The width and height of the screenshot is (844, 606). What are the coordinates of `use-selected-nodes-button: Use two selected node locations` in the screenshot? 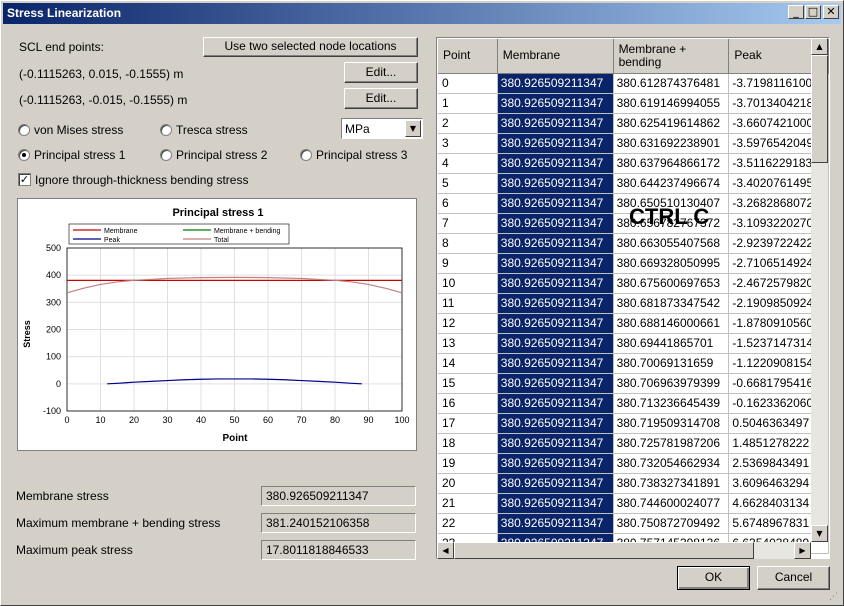 It's located at (310, 47).